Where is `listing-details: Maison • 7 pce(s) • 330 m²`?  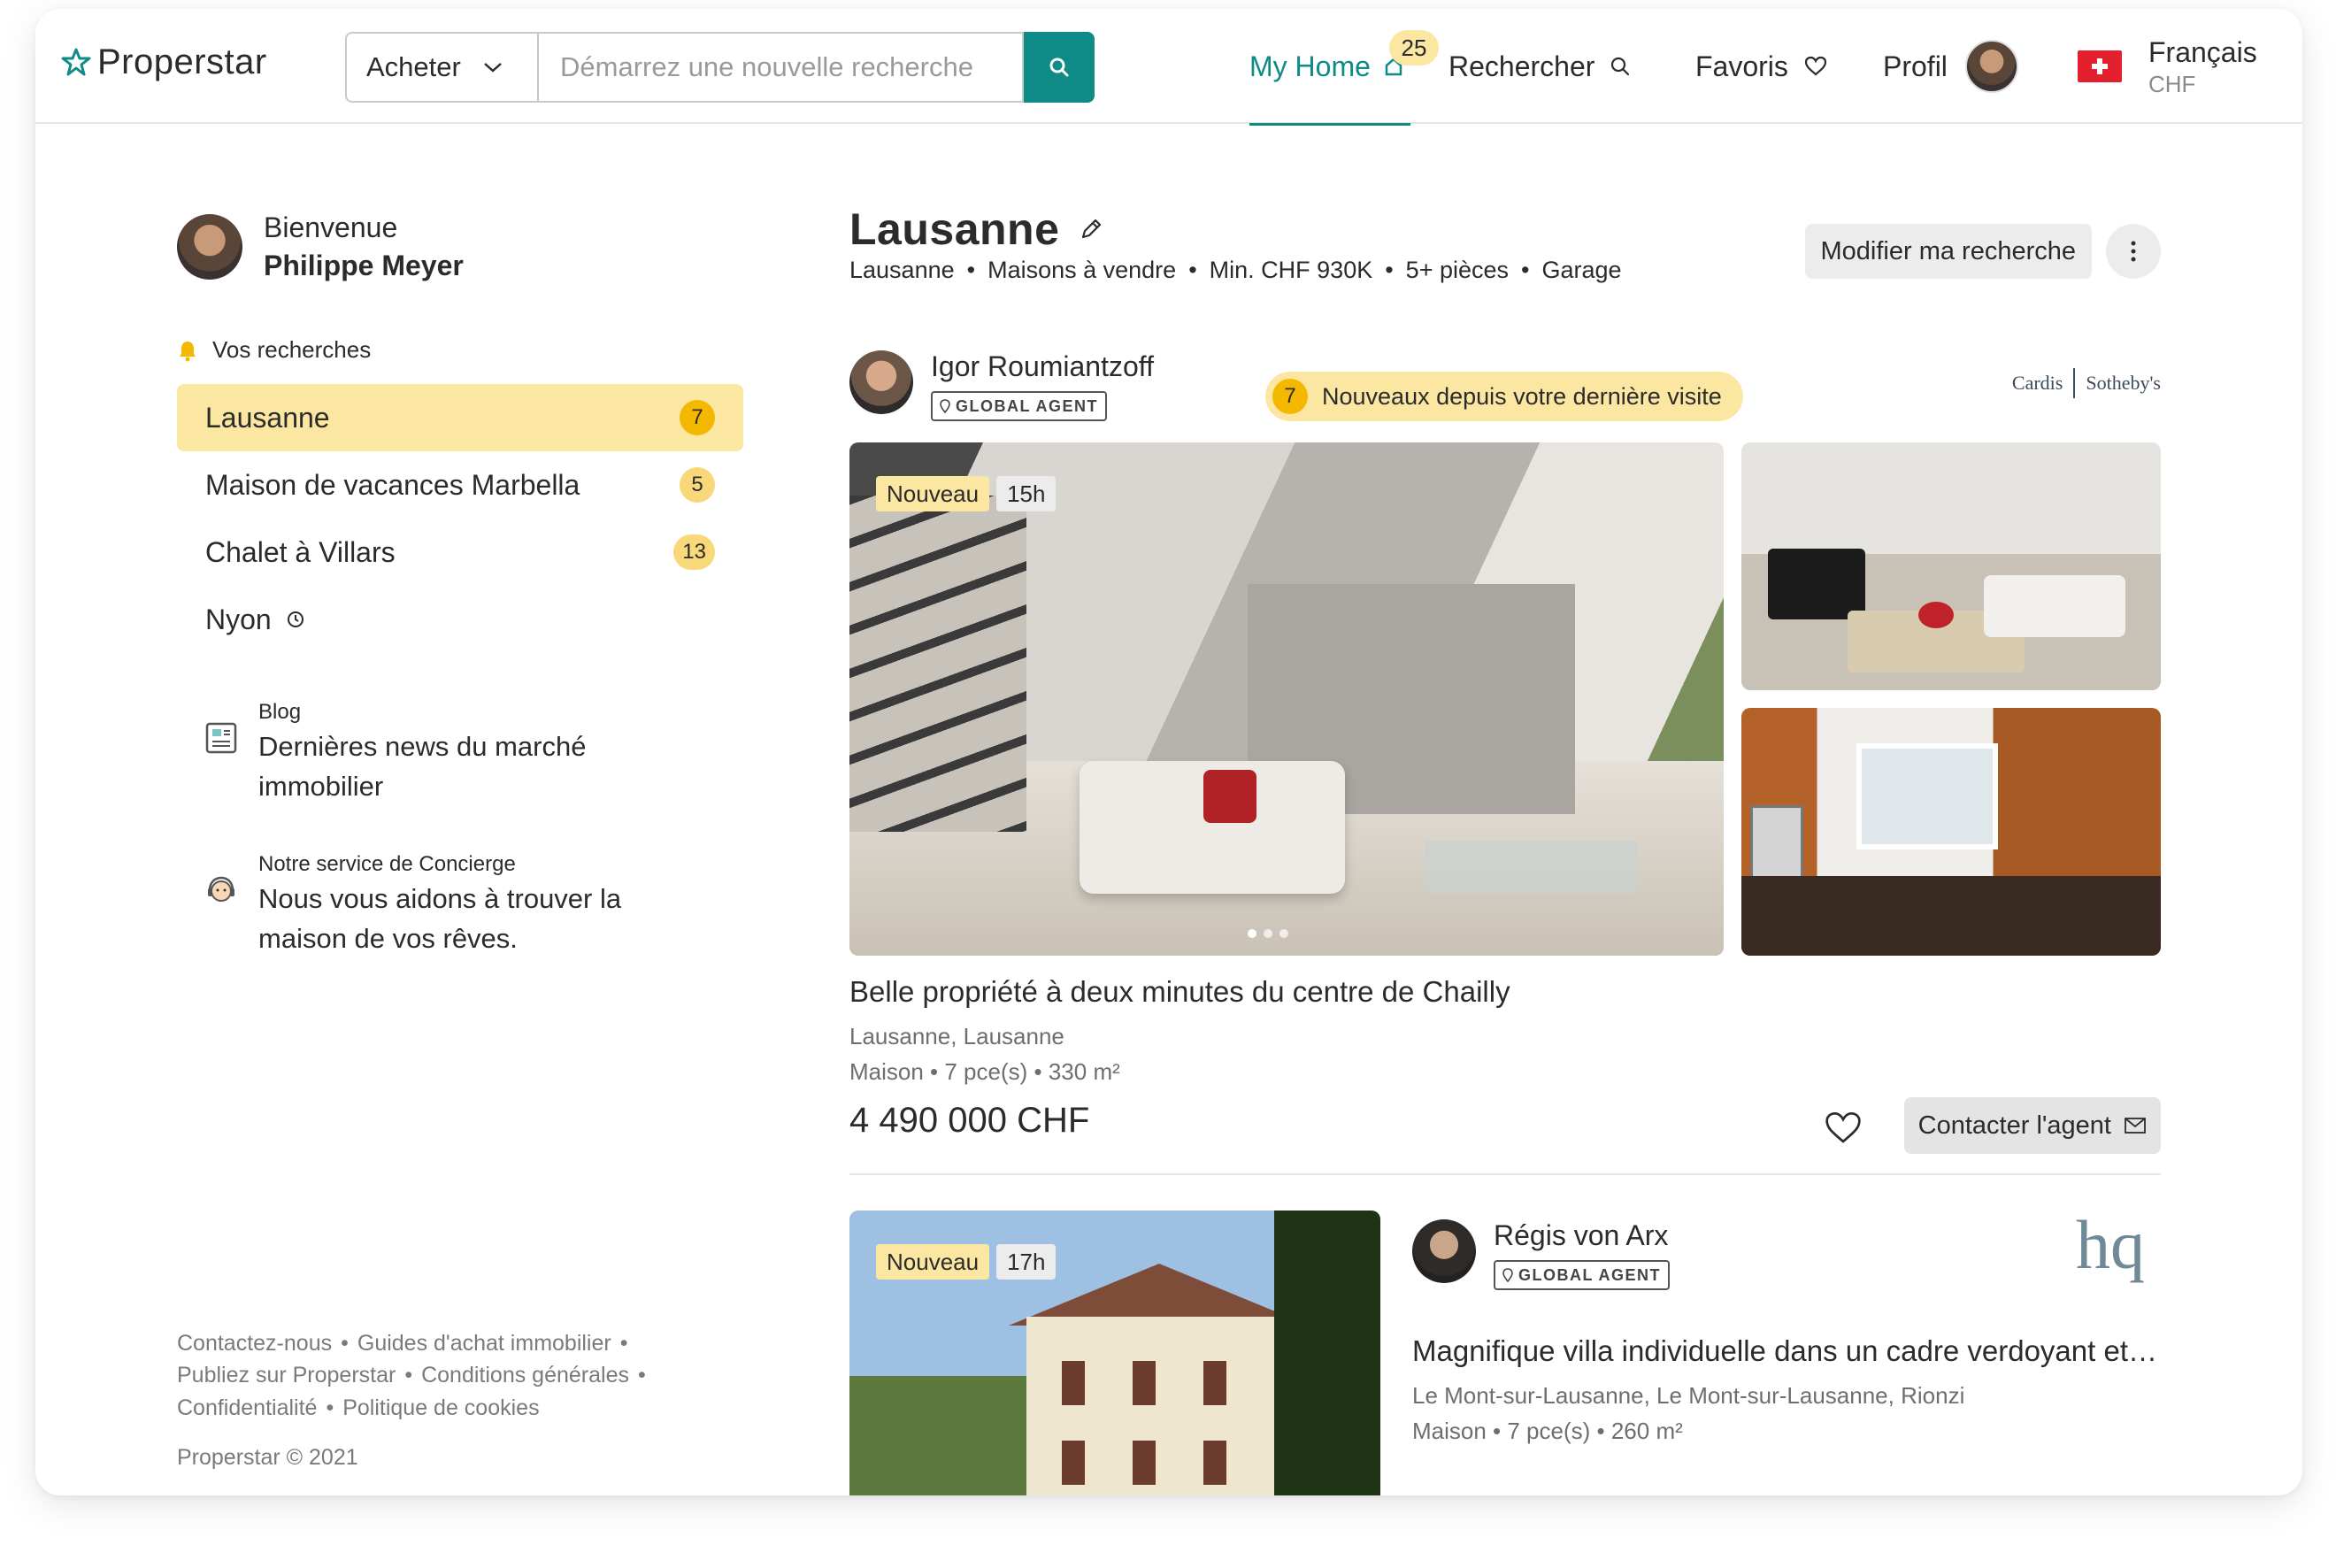
listing-details: Maison • 7 pce(s) • 330 m² is located at coordinates (985, 1071).